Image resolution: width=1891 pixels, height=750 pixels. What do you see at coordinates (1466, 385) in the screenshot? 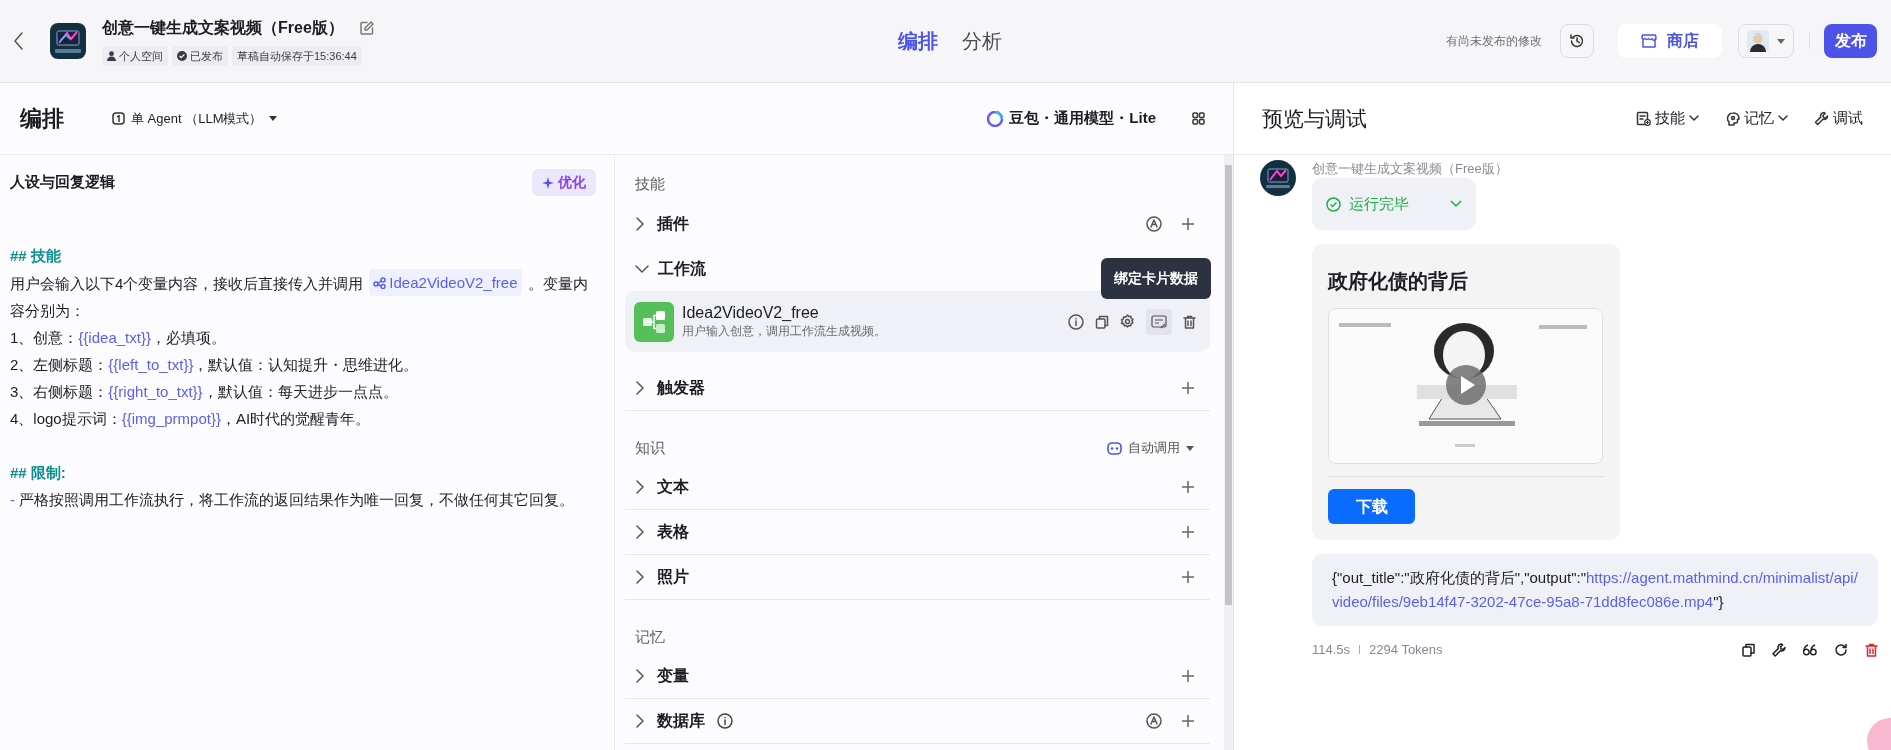
I see `play-icon` at bounding box center [1466, 385].